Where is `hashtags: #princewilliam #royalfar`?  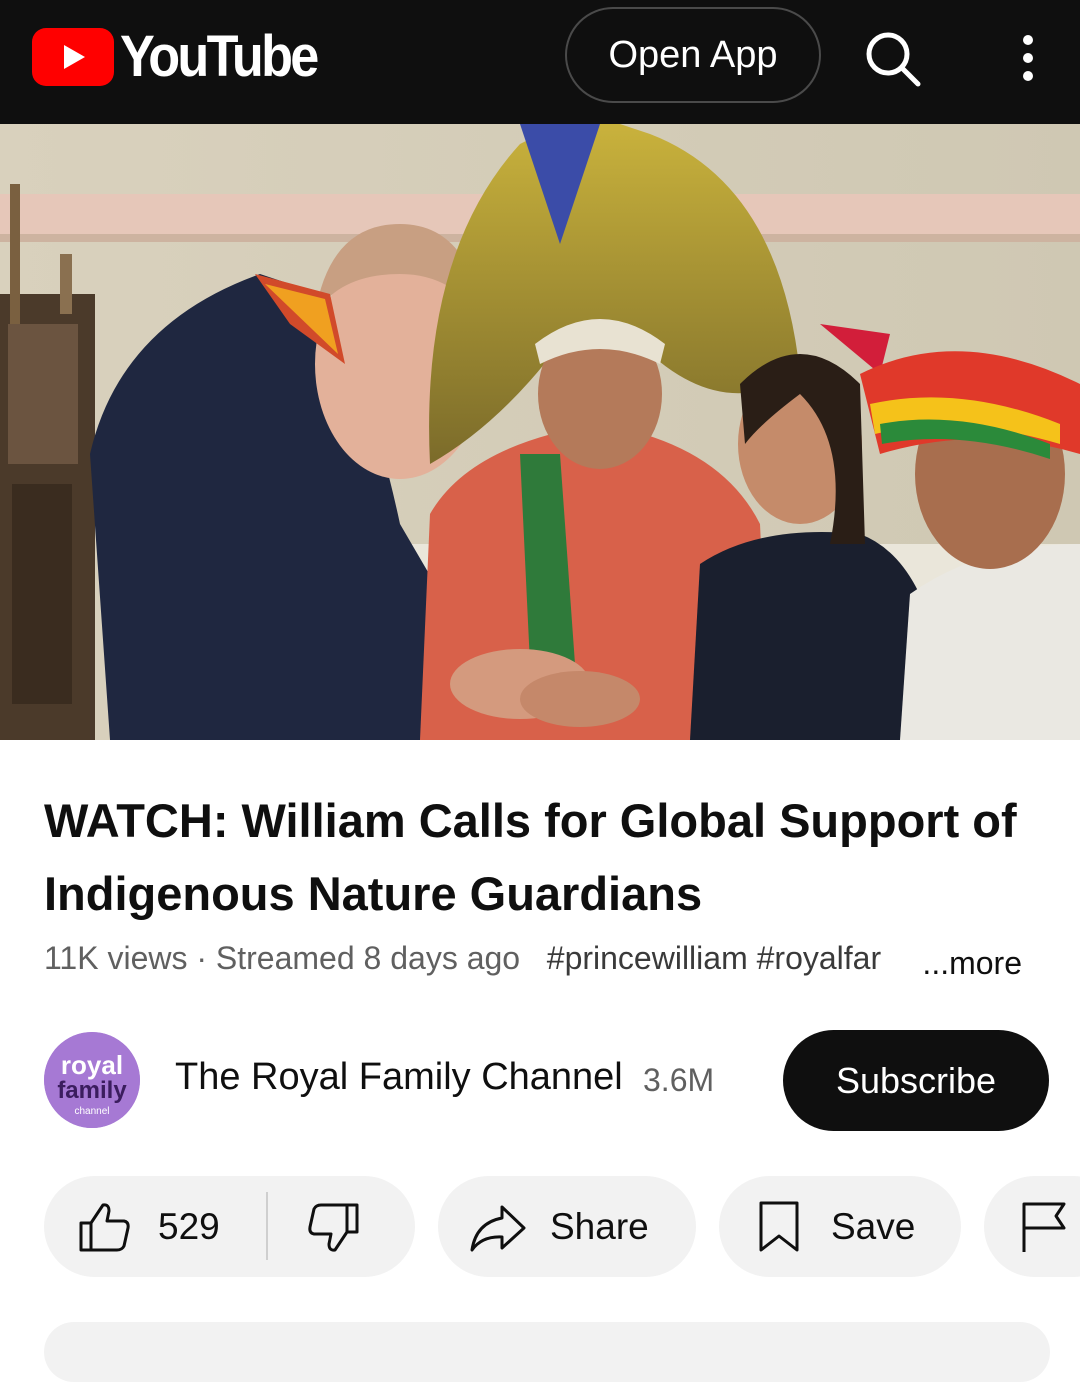 hashtags: #princewilliam #royalfar is located at coordinates (714, 958).